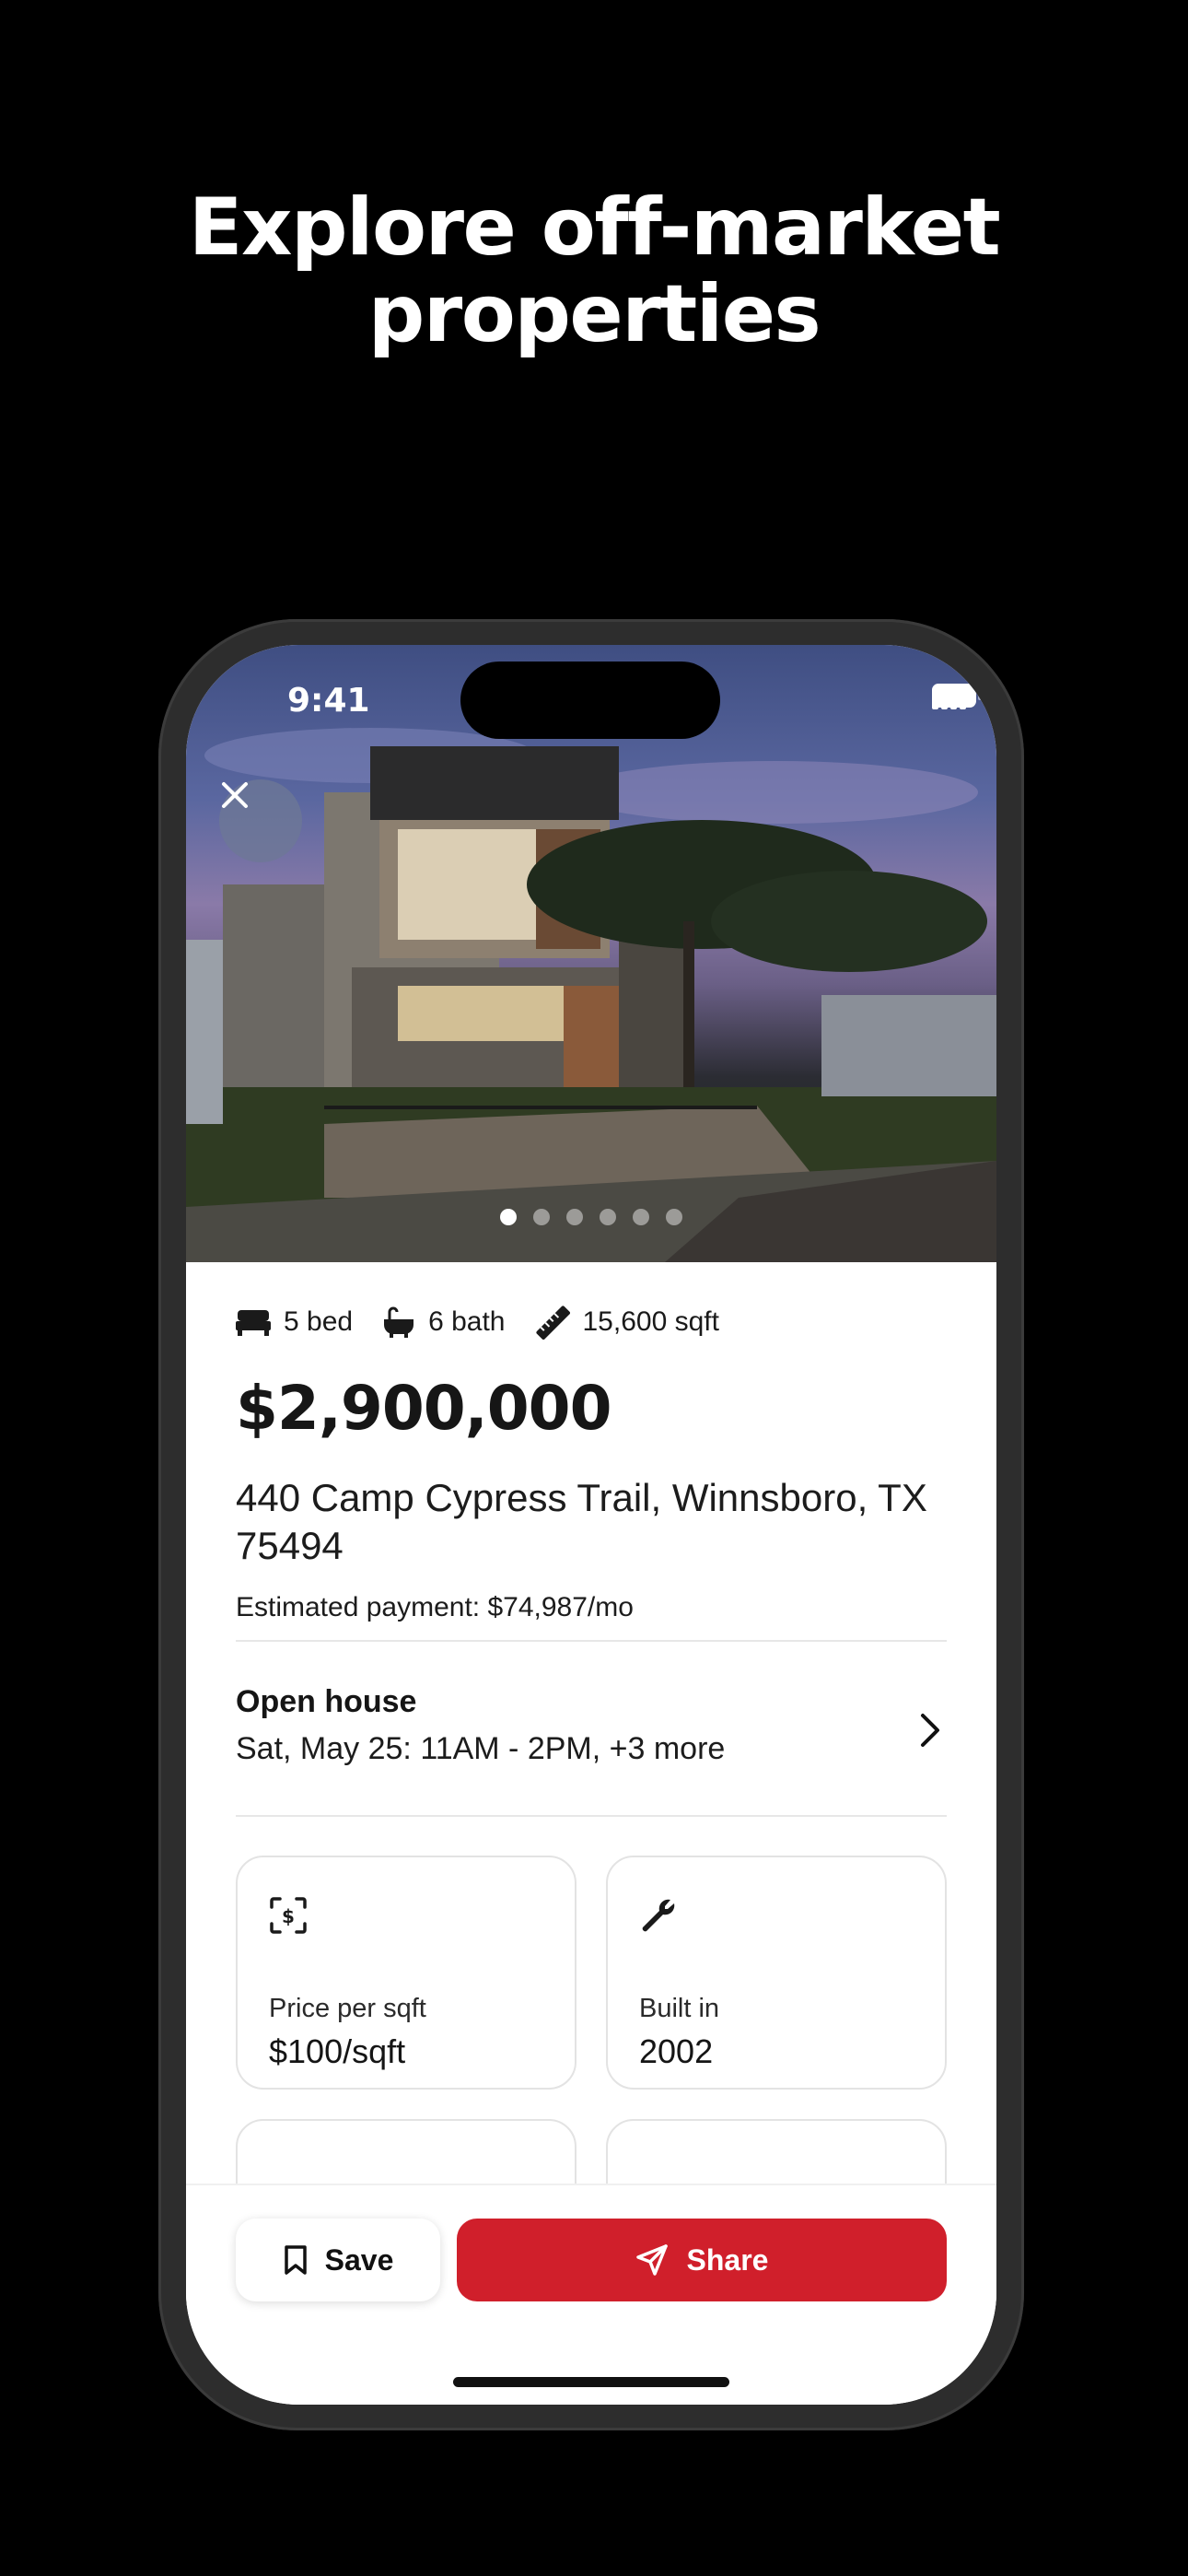 This screenshot has width=1188, height=2576. Describe the element at coordinates (337, 2051) in the screenshot. I see `card-value: $100/sqft` at that location.